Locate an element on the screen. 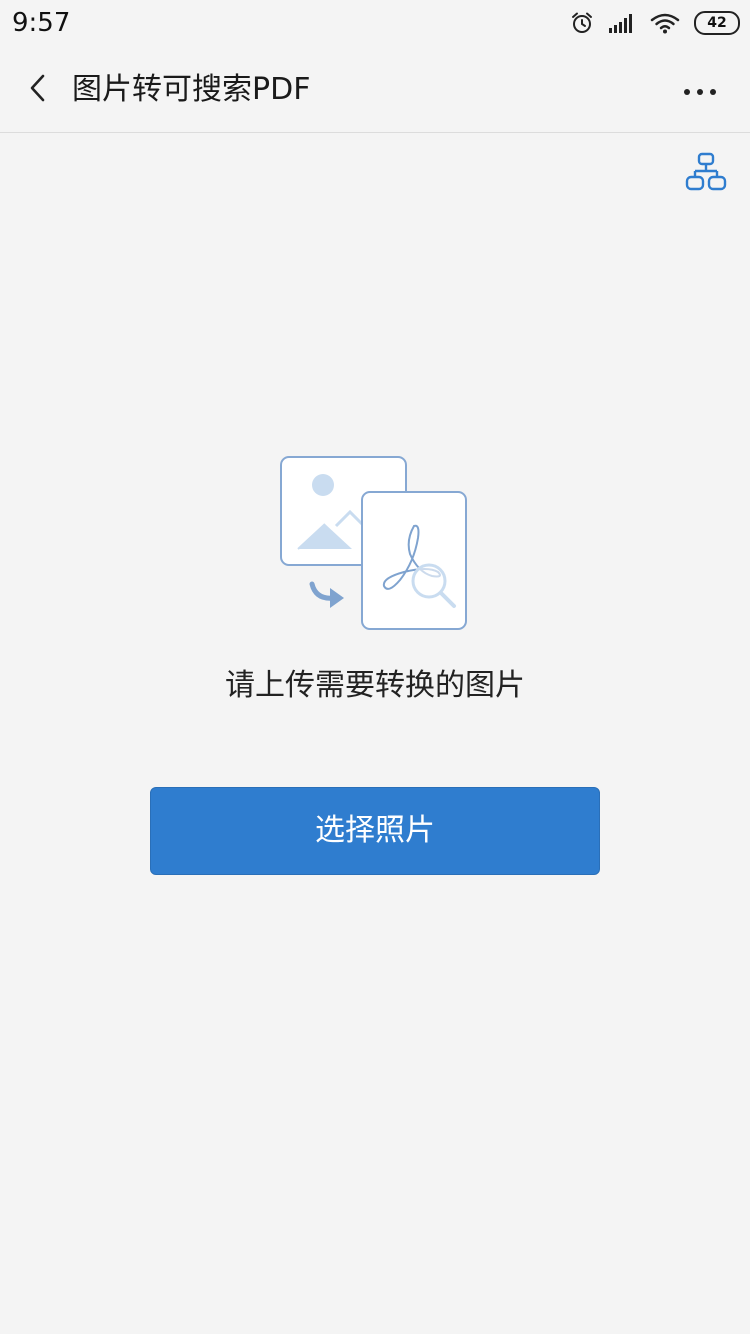  image-to-pdf-illustration is located at coordinates (375, 544).